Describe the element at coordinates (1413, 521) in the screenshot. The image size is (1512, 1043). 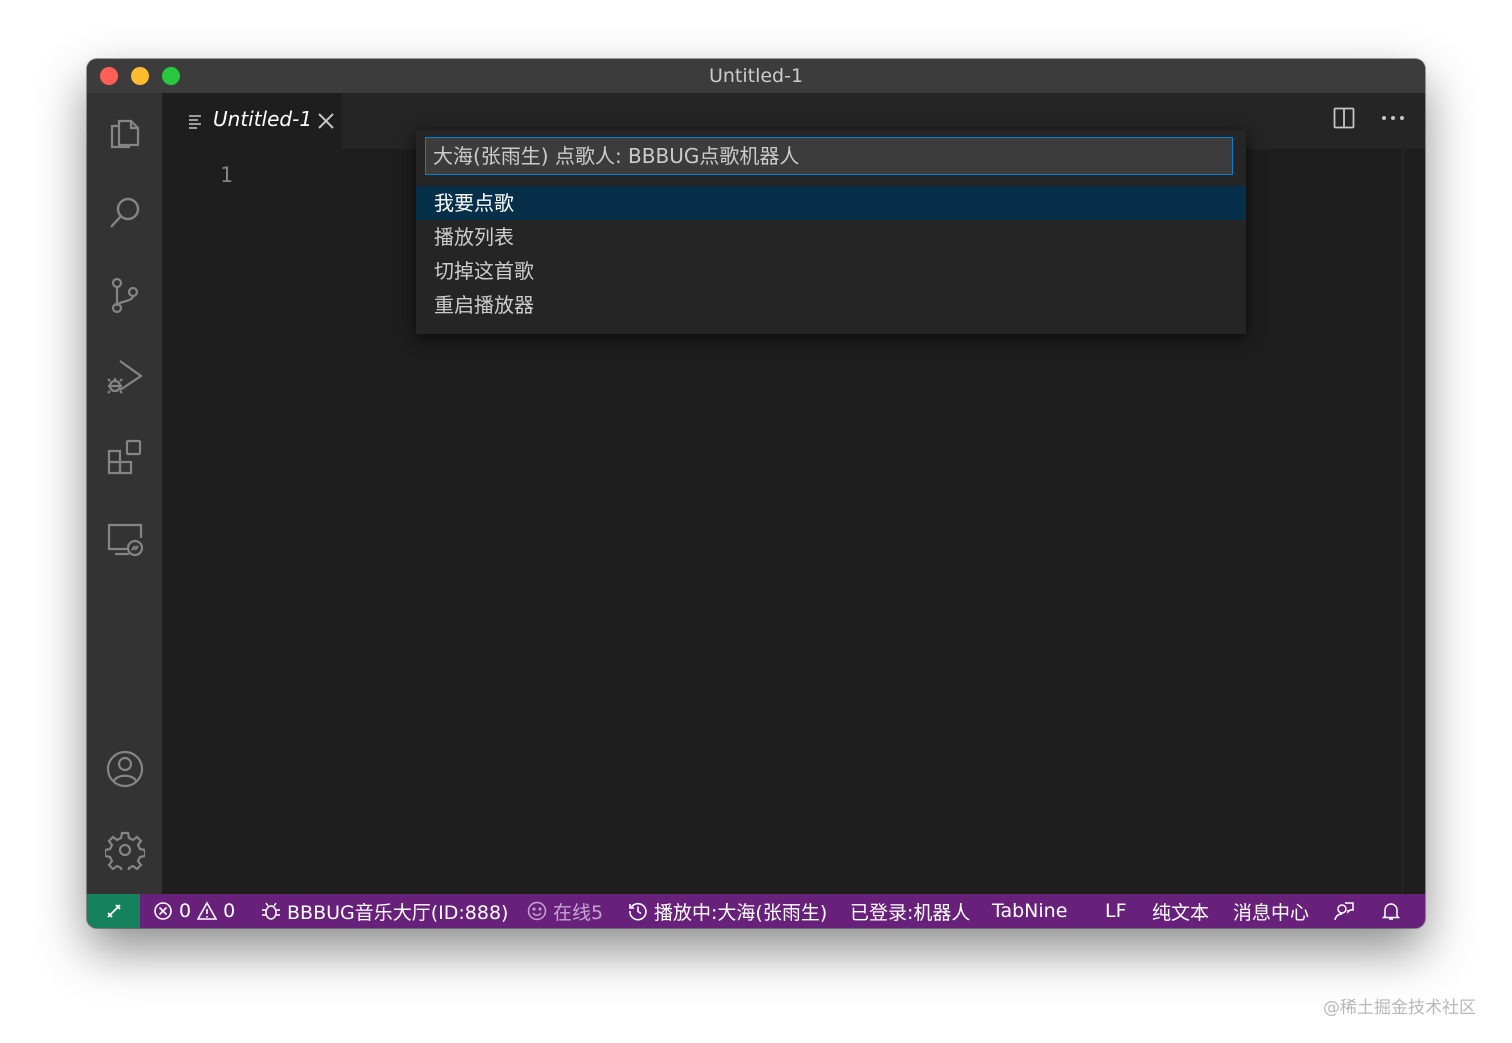
I see `editor-scrollbar` at that location.